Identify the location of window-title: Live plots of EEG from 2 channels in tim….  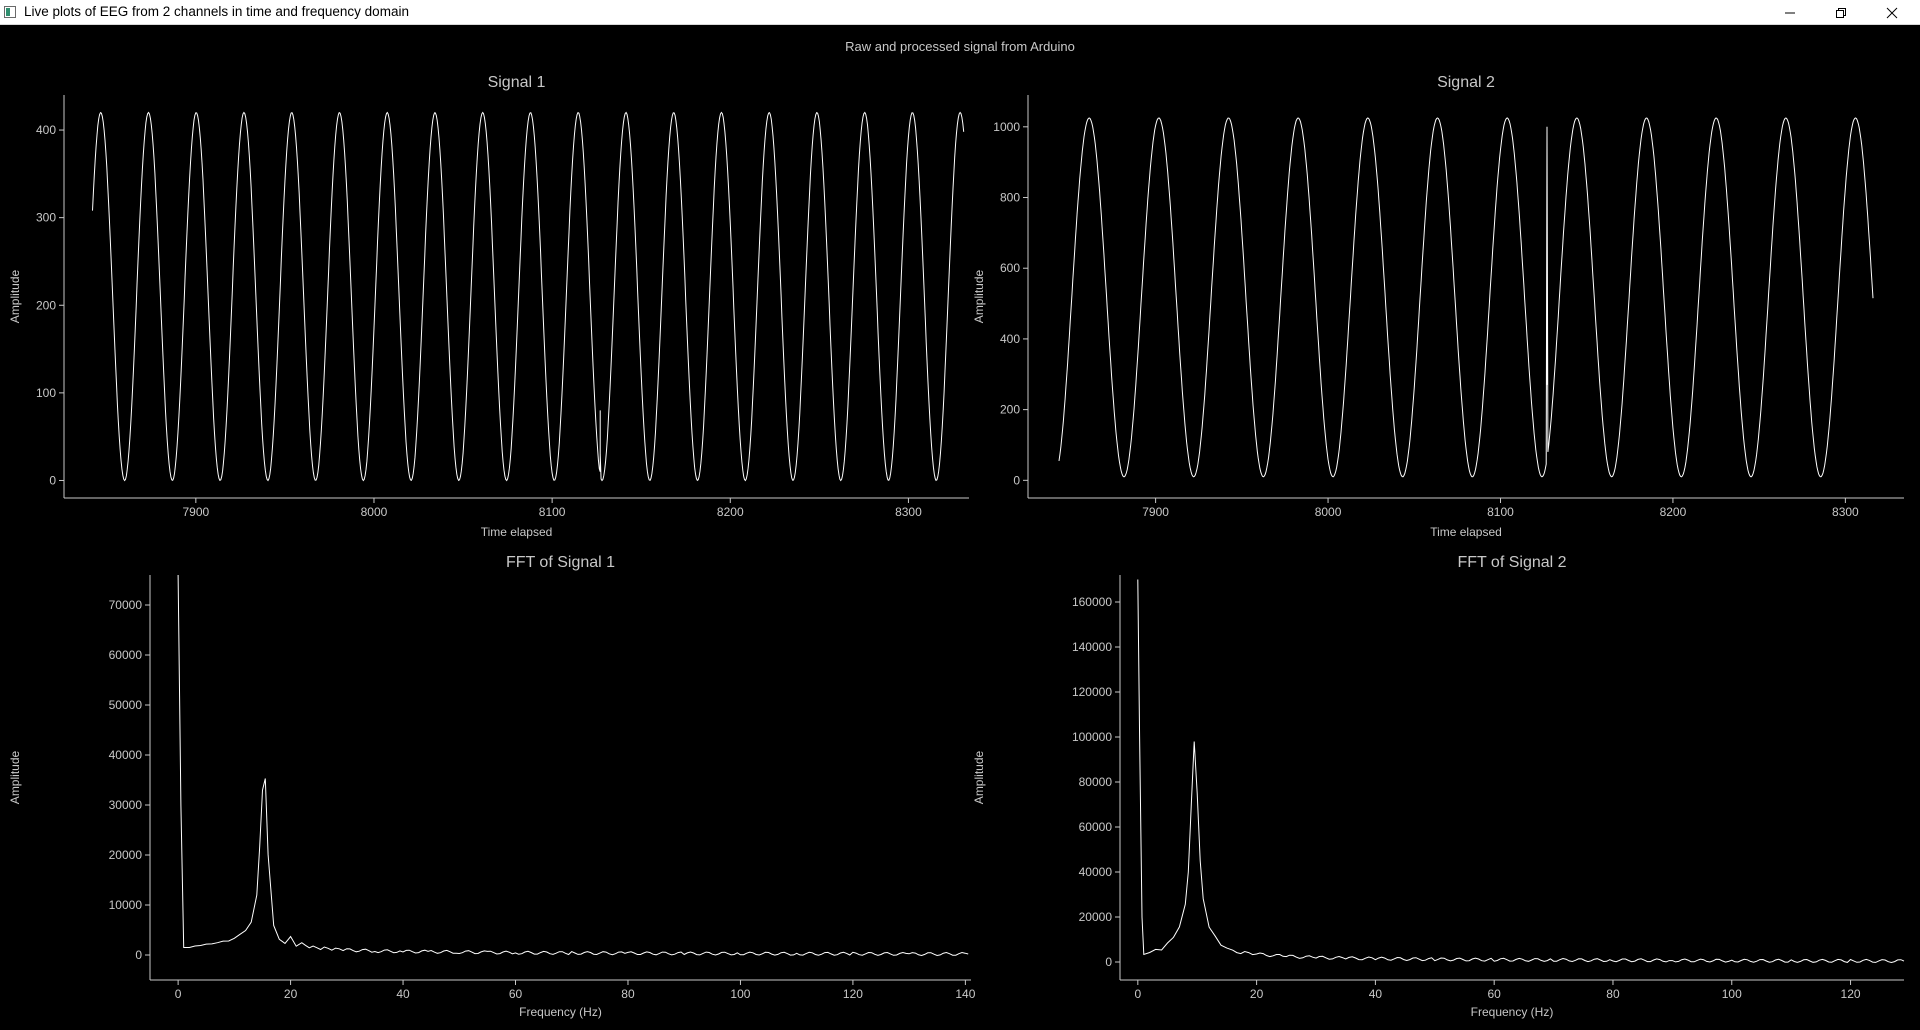
(216, 11).